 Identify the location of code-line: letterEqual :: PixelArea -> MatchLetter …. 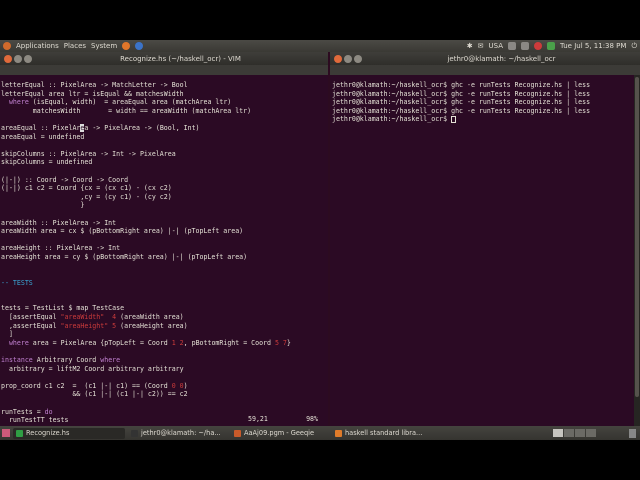
(164, 85).